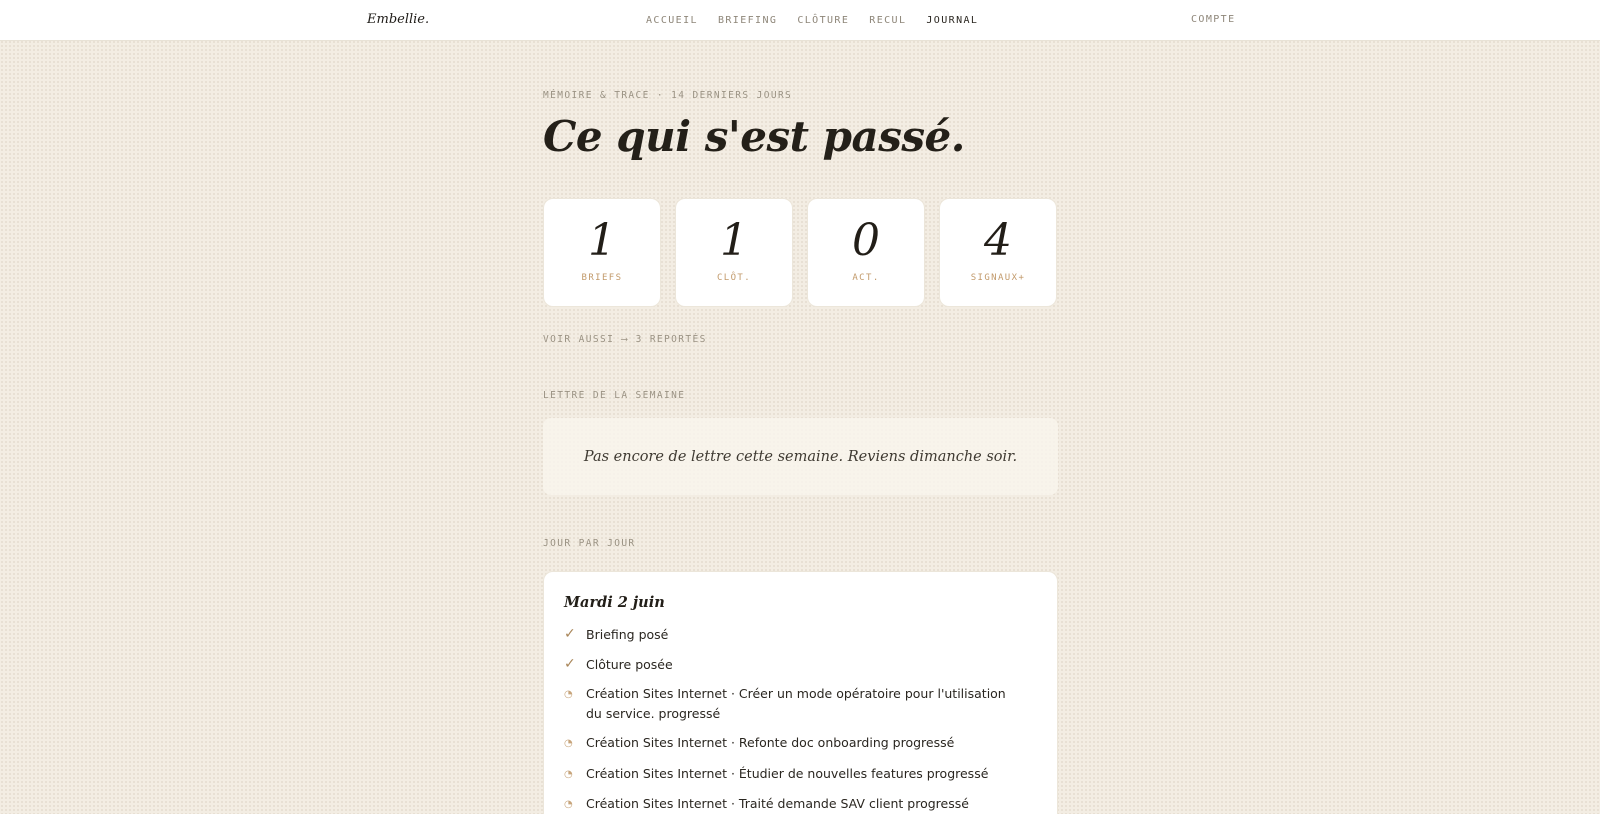 The height and width of the screenshot is (814, 1600). I want to click on nav-item-journal: JOURNAL, so click(952, 20).